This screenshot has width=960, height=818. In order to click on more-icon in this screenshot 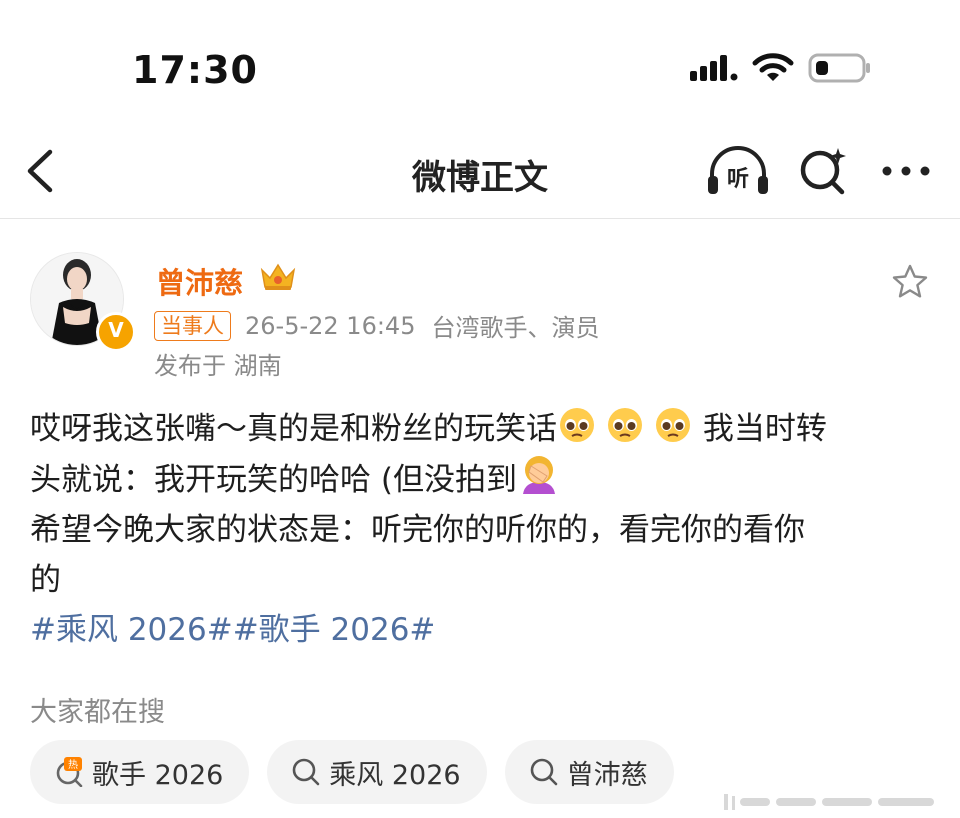, I will do `click(906, 171)`.